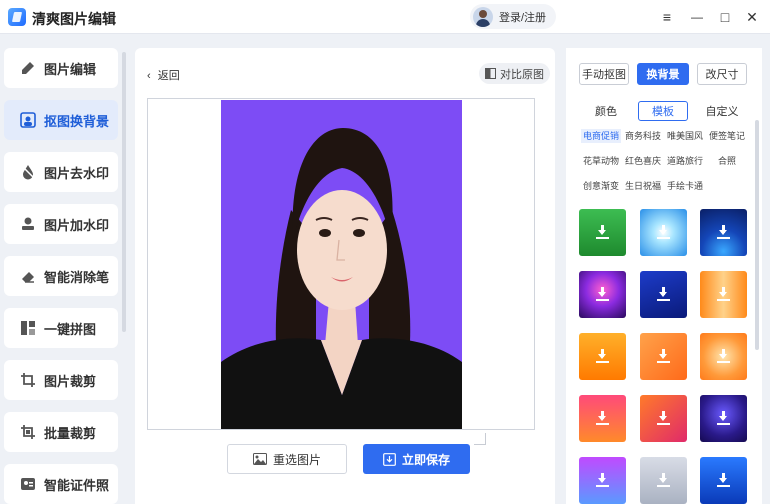  I want to click on sidebar-item-crop: 图片裁剪, so click(61, 380).